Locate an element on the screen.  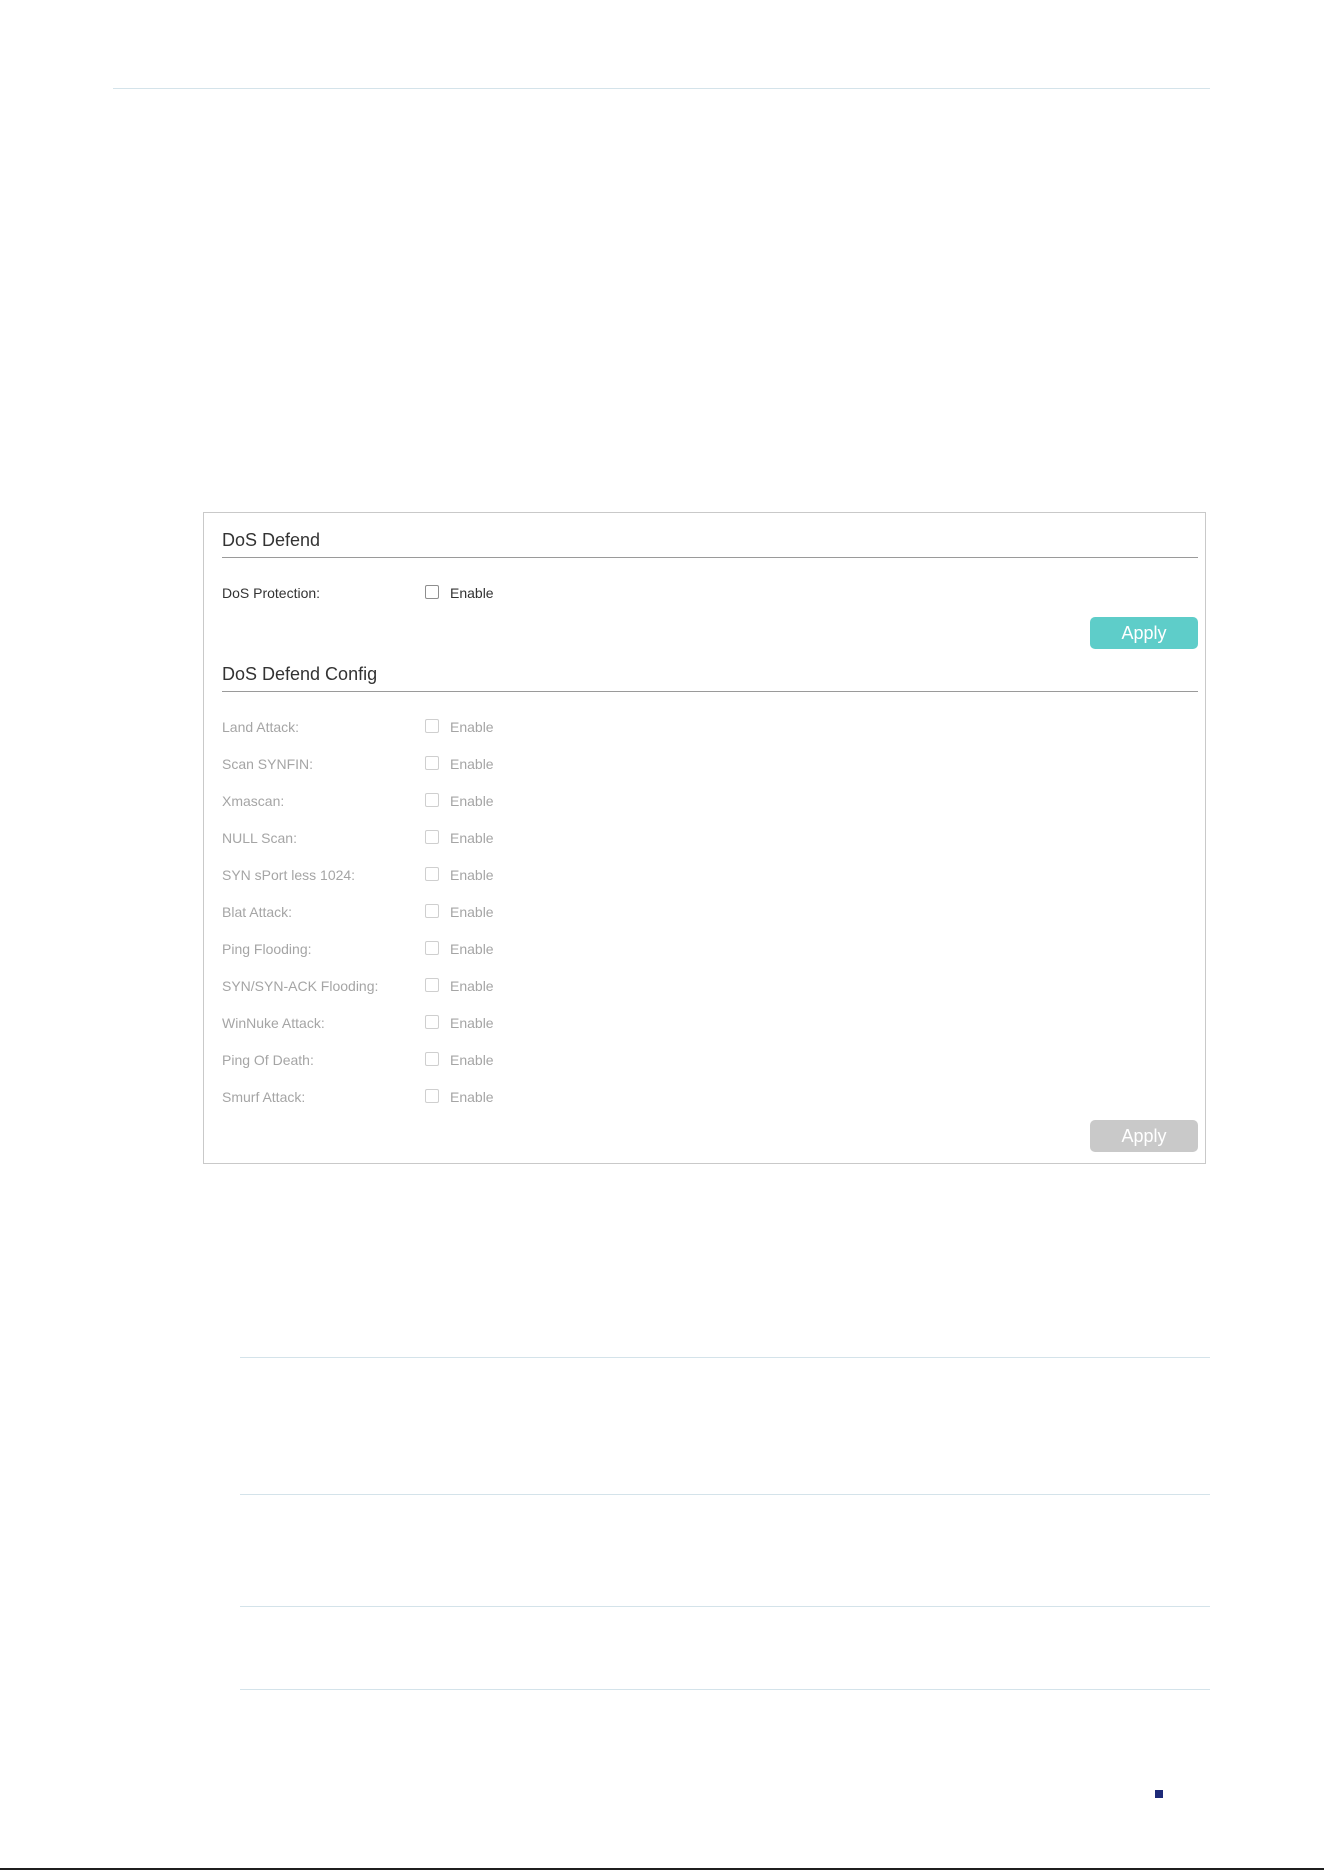
config-row: SYN sPort less 1024: Enable is located at coordinates (422, 875).